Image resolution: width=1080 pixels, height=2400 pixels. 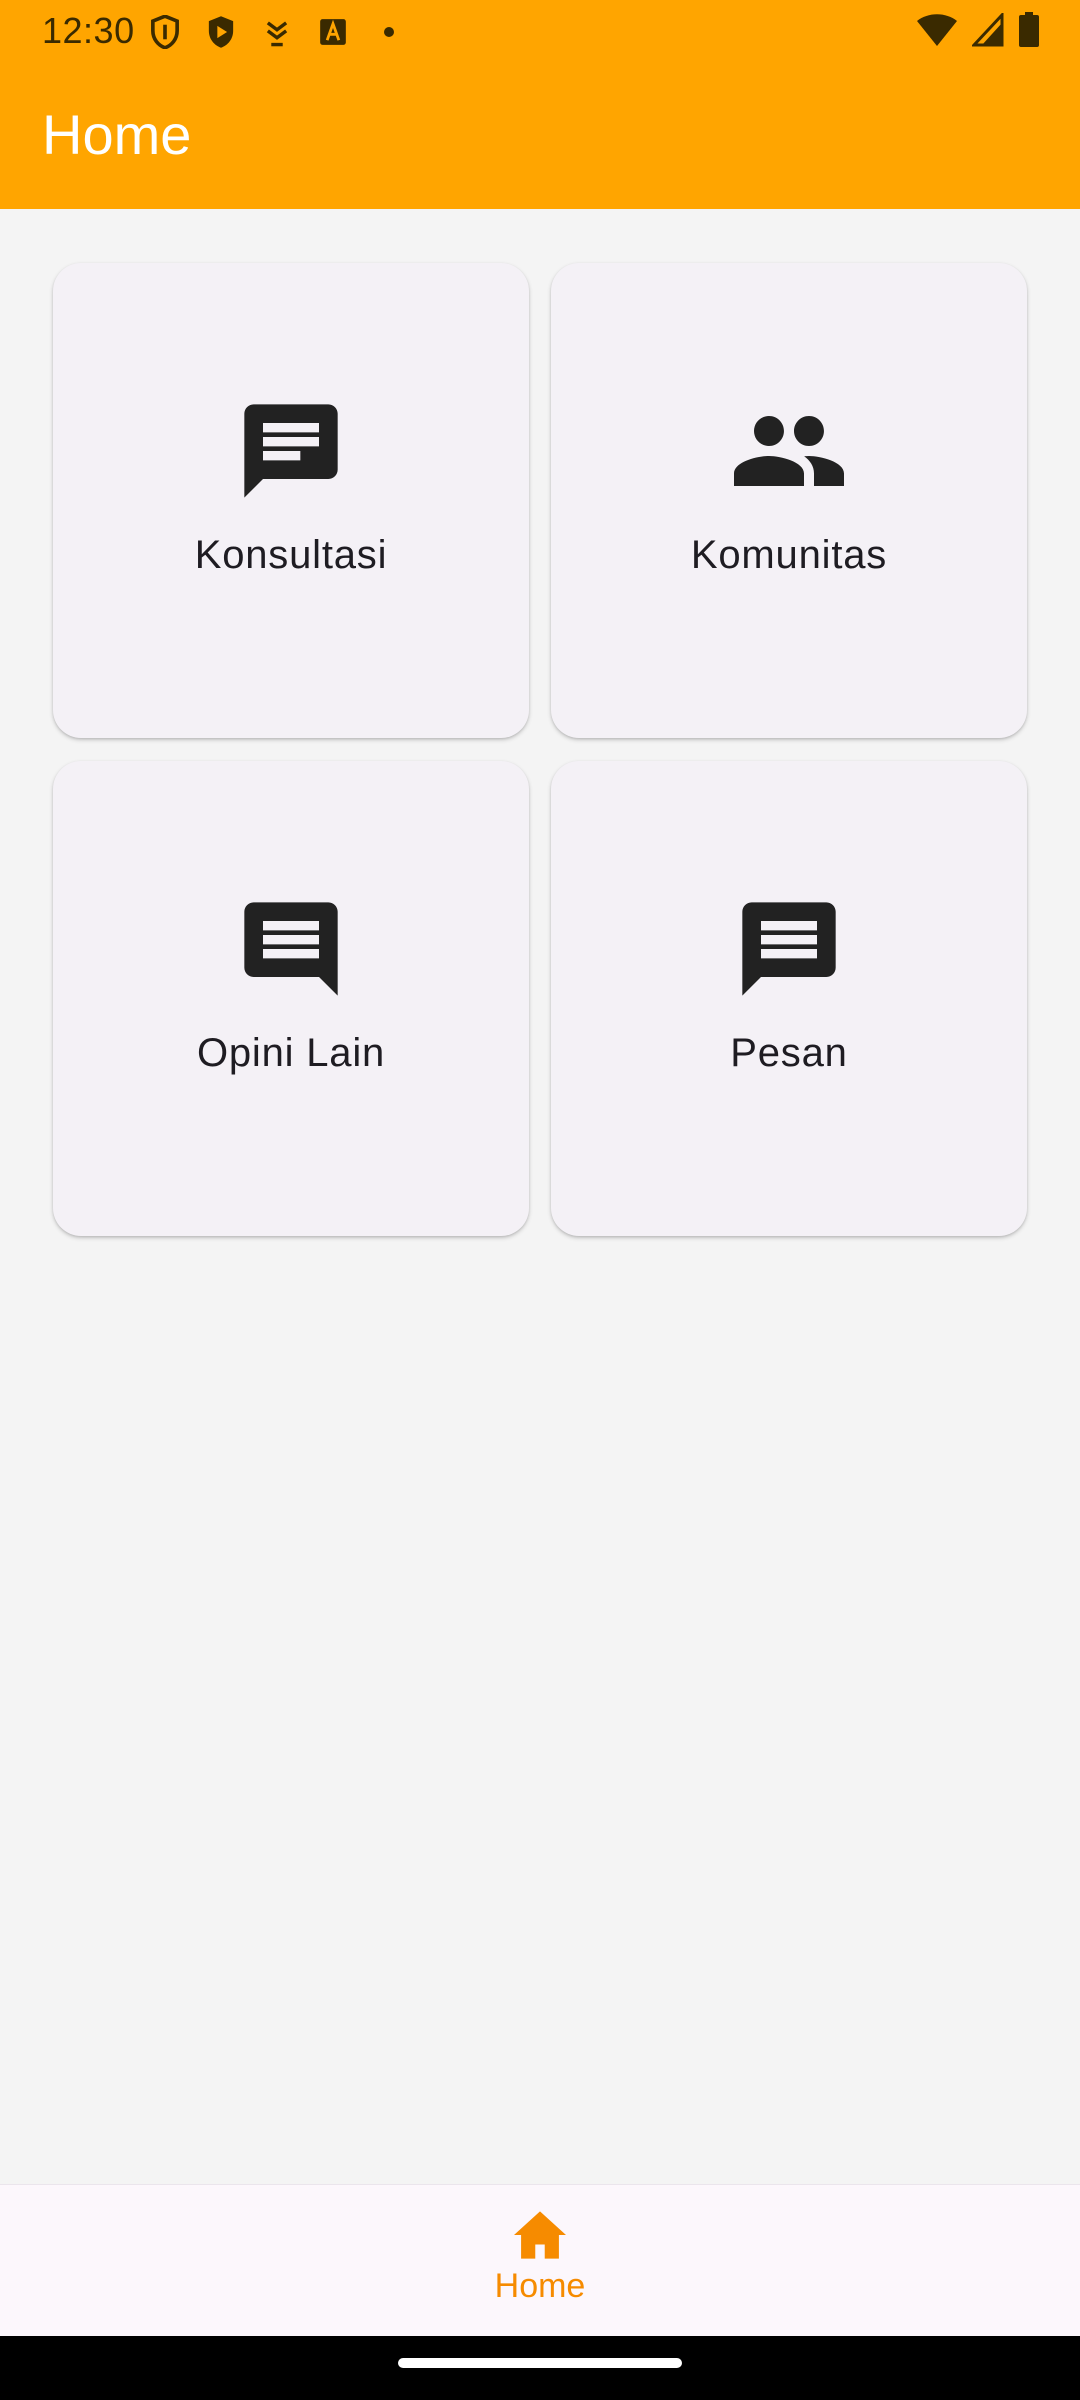 I want to click on page-title: Home, so click(x=117, y=134).